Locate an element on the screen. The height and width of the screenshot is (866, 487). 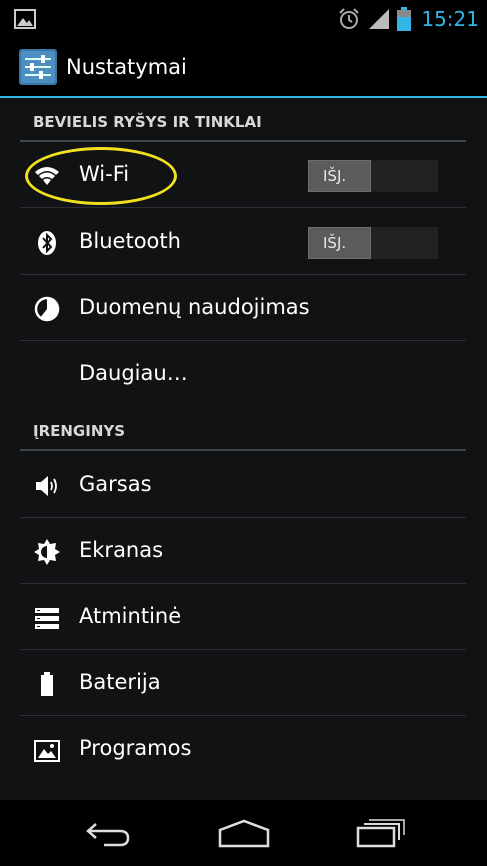
section-header-wireless: BEVIELIS RYŠYS IR TINKLAI is located at coordinates (243, 120).